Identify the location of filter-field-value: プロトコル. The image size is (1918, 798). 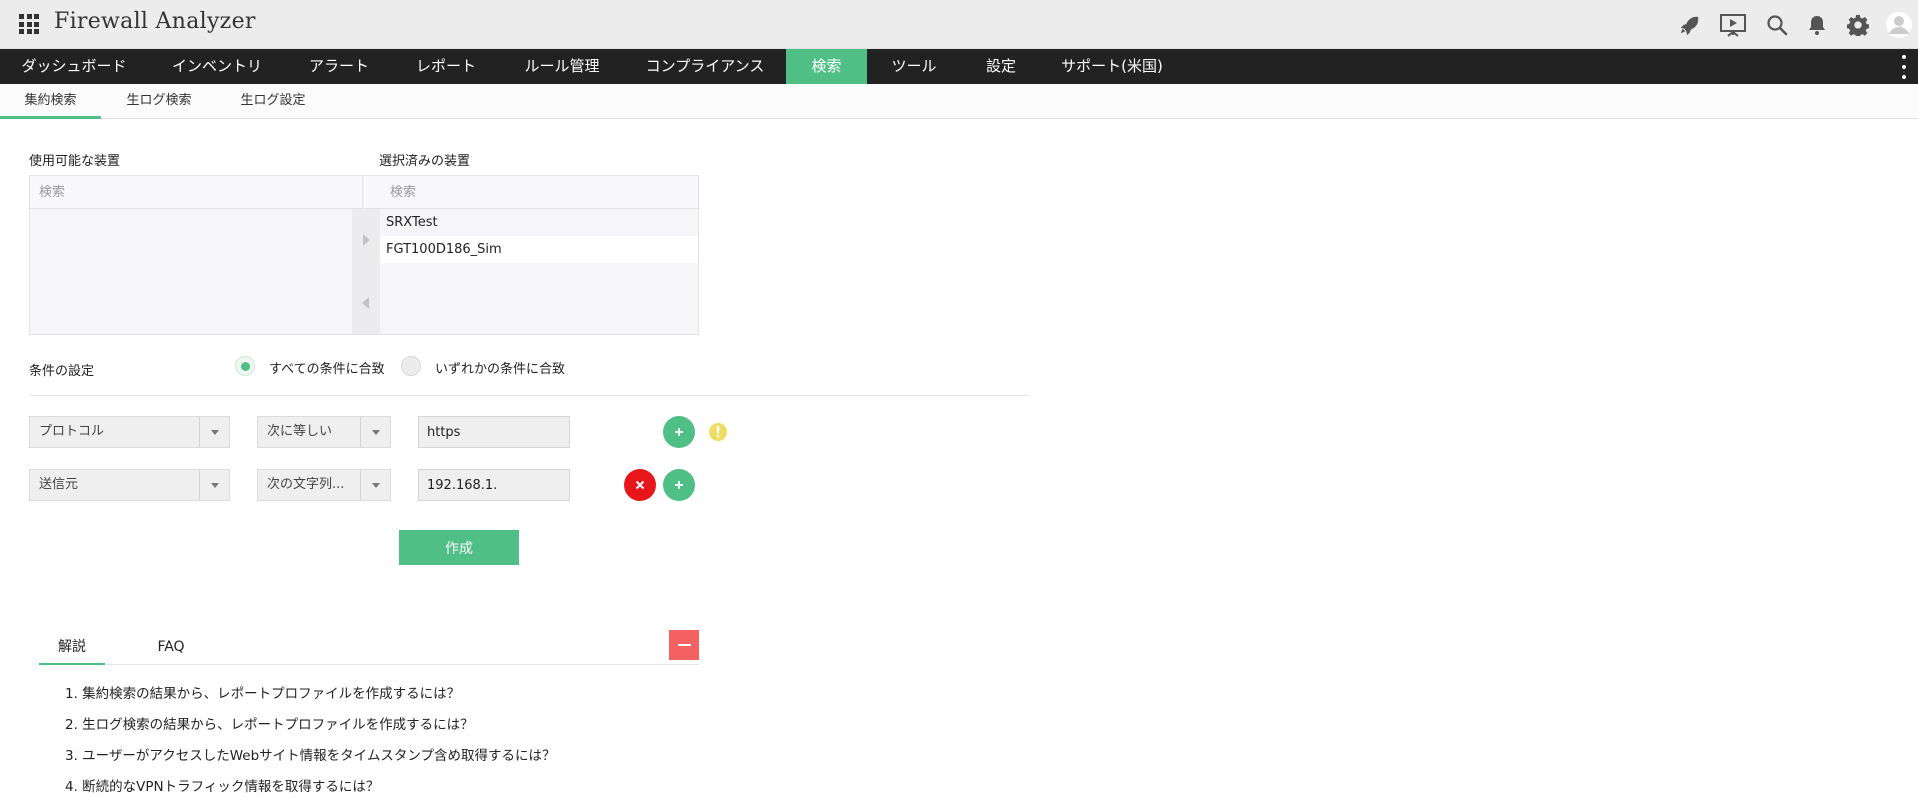
(72, 431).